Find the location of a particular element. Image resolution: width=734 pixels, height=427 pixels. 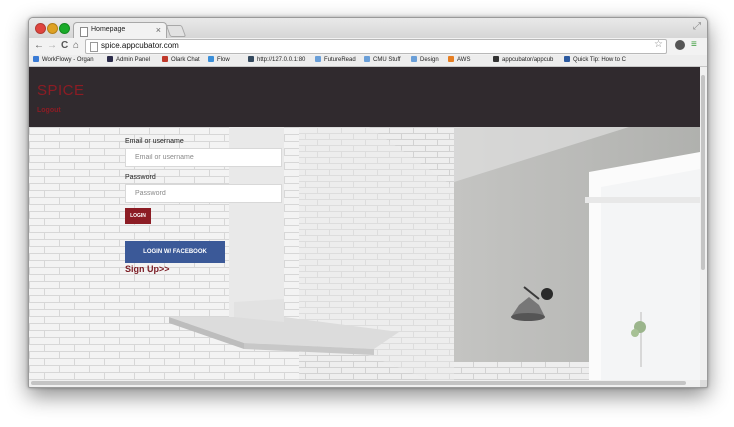

vertical-scroll-thumb is located at coordinates (703, 172).